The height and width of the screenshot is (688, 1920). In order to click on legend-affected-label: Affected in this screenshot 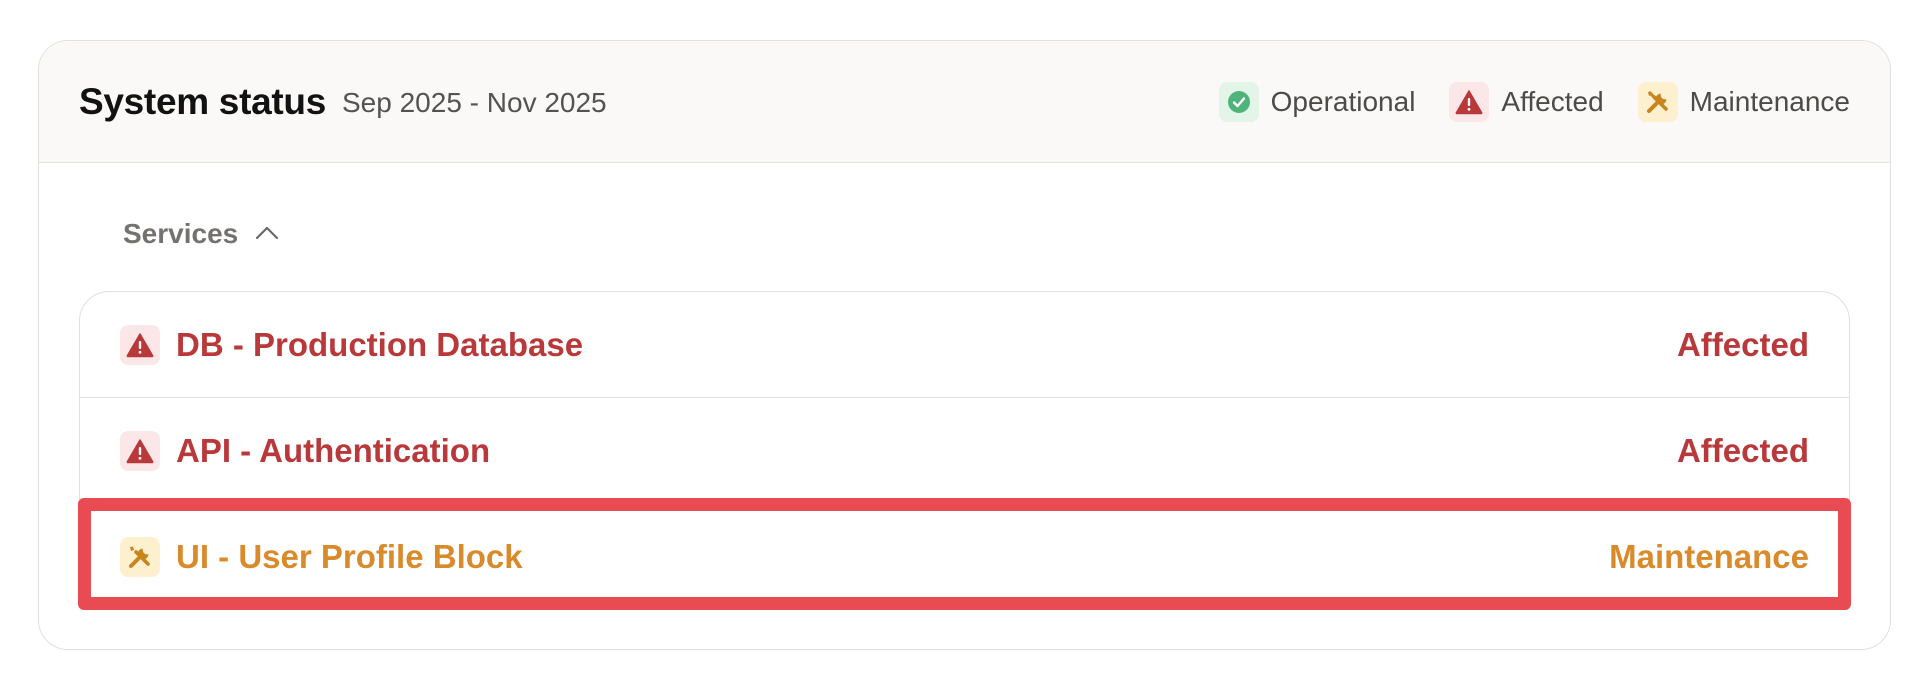, I will do `click(1552, 101)`.